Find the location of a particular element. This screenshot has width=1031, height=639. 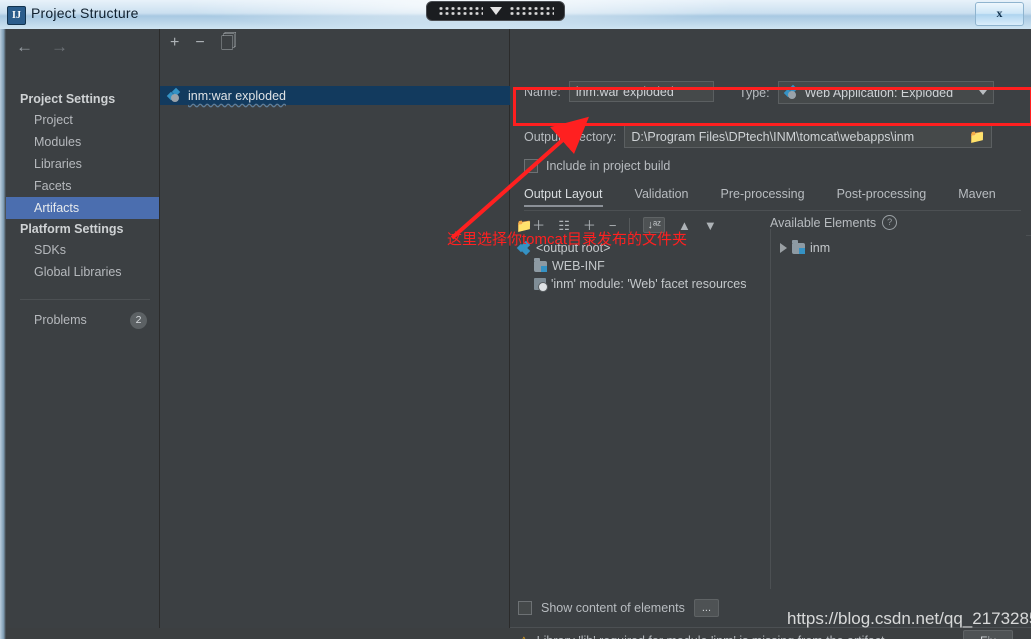

add-element-icon: ＋ is located at coordinates (589, 225).